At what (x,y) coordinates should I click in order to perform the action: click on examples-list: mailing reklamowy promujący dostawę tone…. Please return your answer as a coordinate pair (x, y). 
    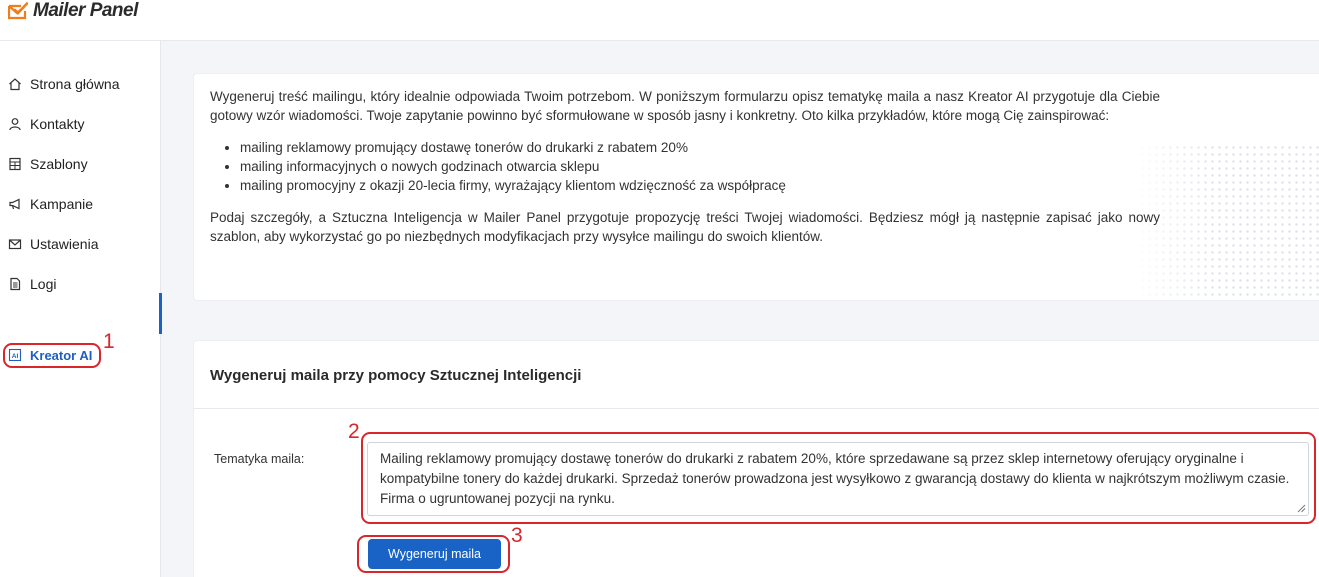
    Looking at the image, I should click on (700, 166).